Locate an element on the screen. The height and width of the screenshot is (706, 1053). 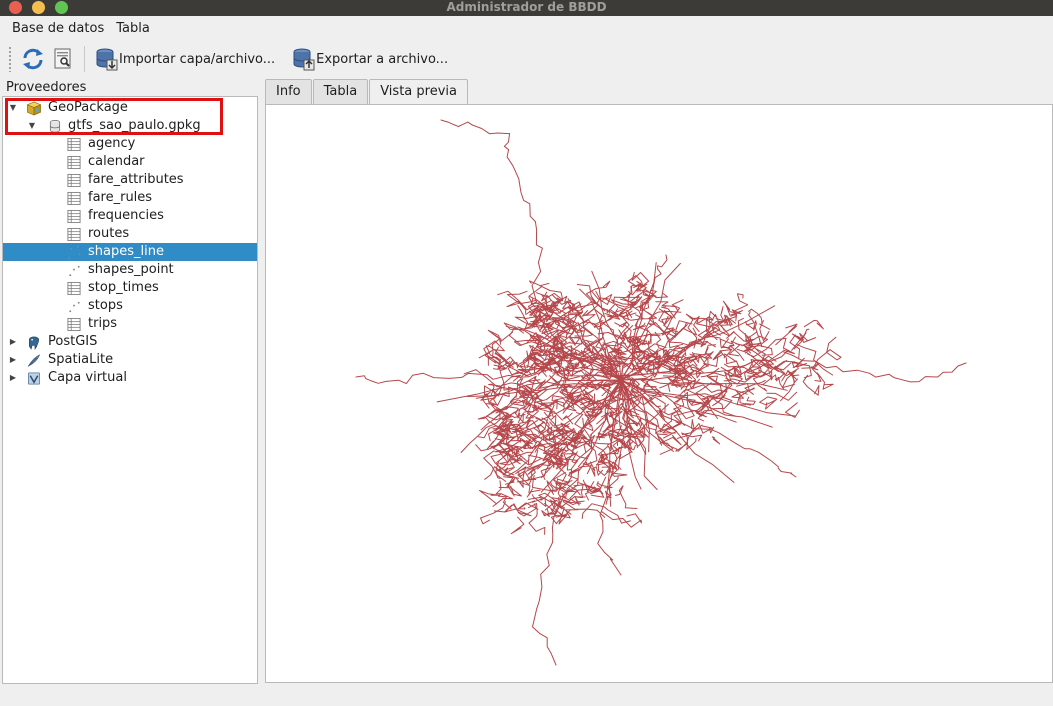
close-window-button is located at coordinates (15, 7).